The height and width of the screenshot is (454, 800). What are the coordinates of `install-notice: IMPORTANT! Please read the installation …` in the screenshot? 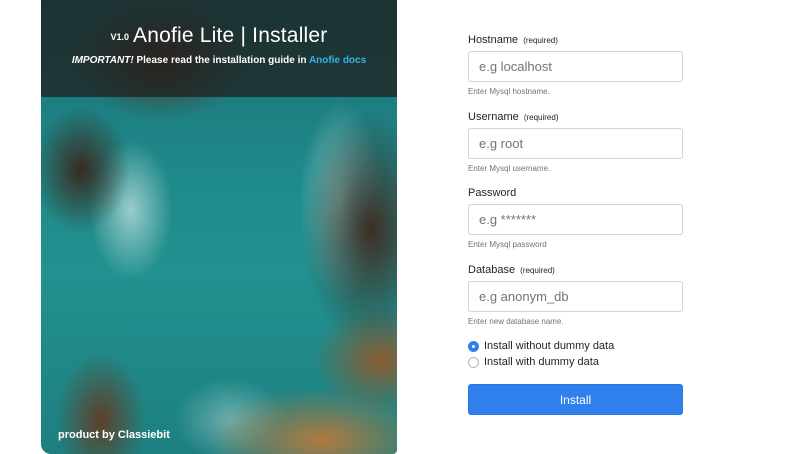 It's located at (219, 60).